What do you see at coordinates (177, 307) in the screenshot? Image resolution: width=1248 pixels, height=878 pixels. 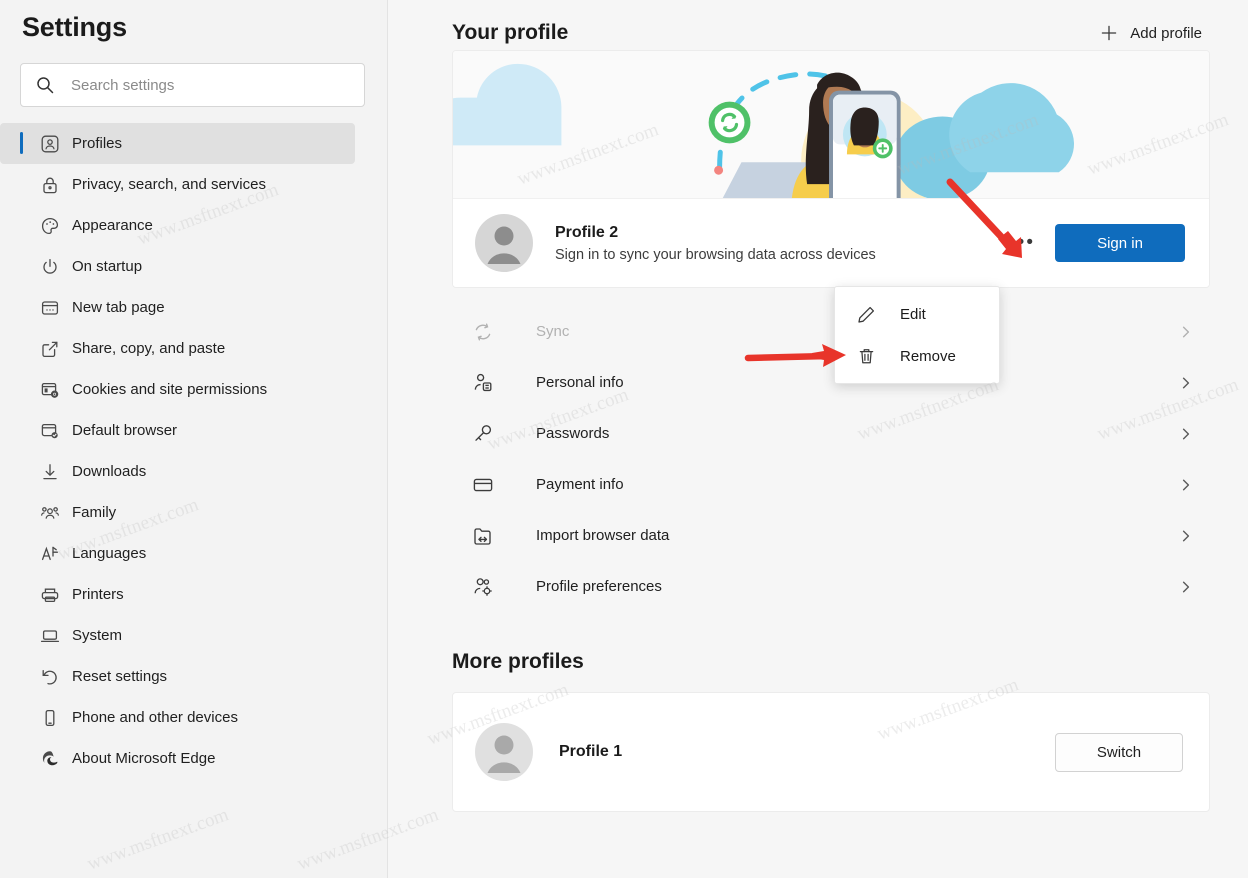 I see `sidebar-item-new-tab-page: New tab page` at bounding box center [177, 307].